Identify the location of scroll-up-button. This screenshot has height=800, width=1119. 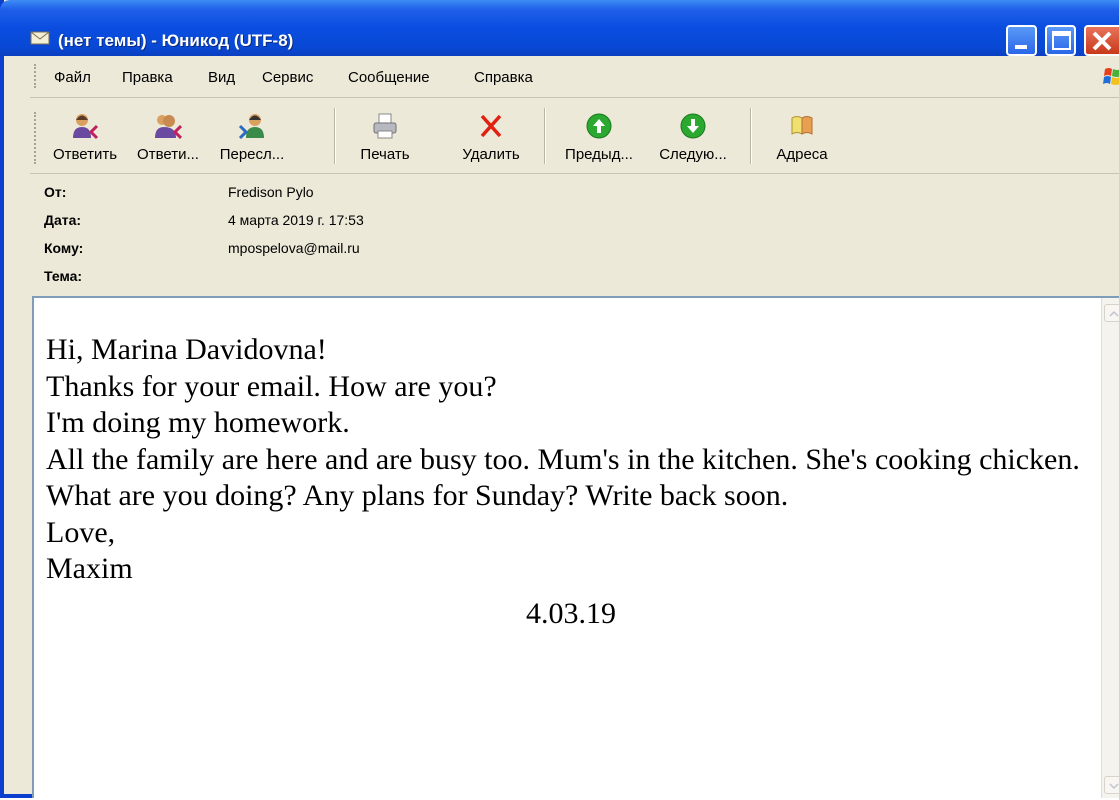
(1111, 313).